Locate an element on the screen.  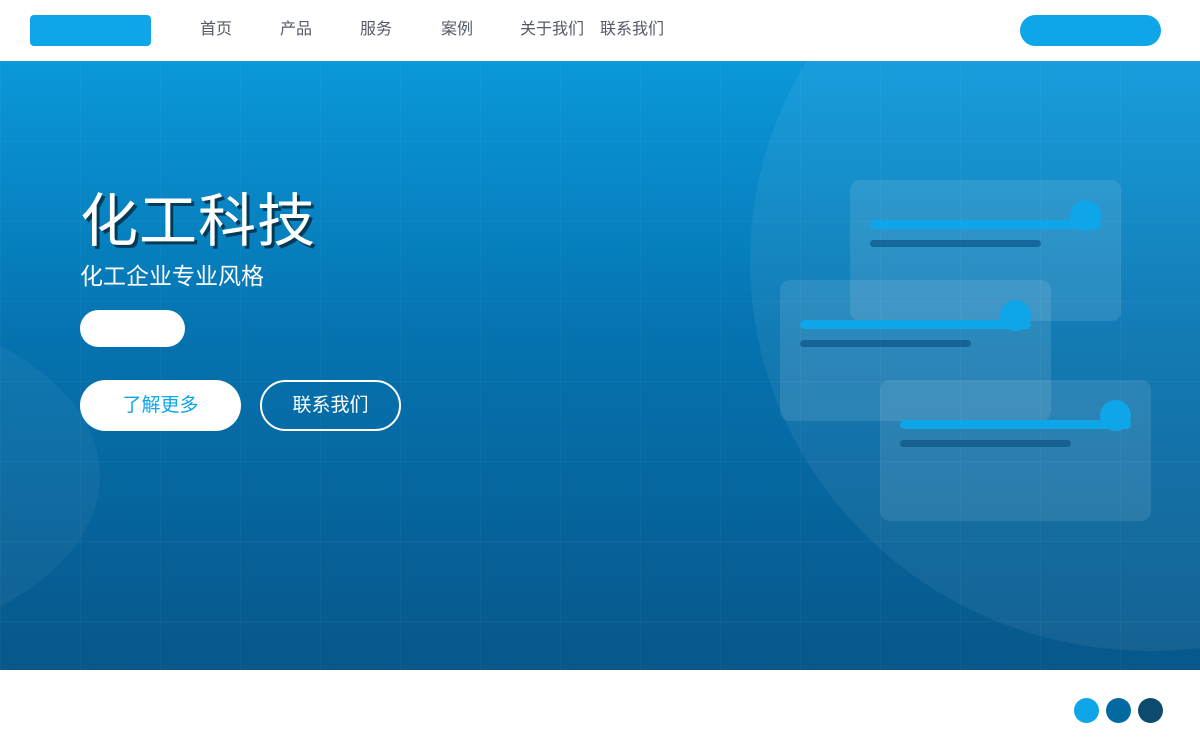
hero-tag-pill is located at coordinates (132, 328).